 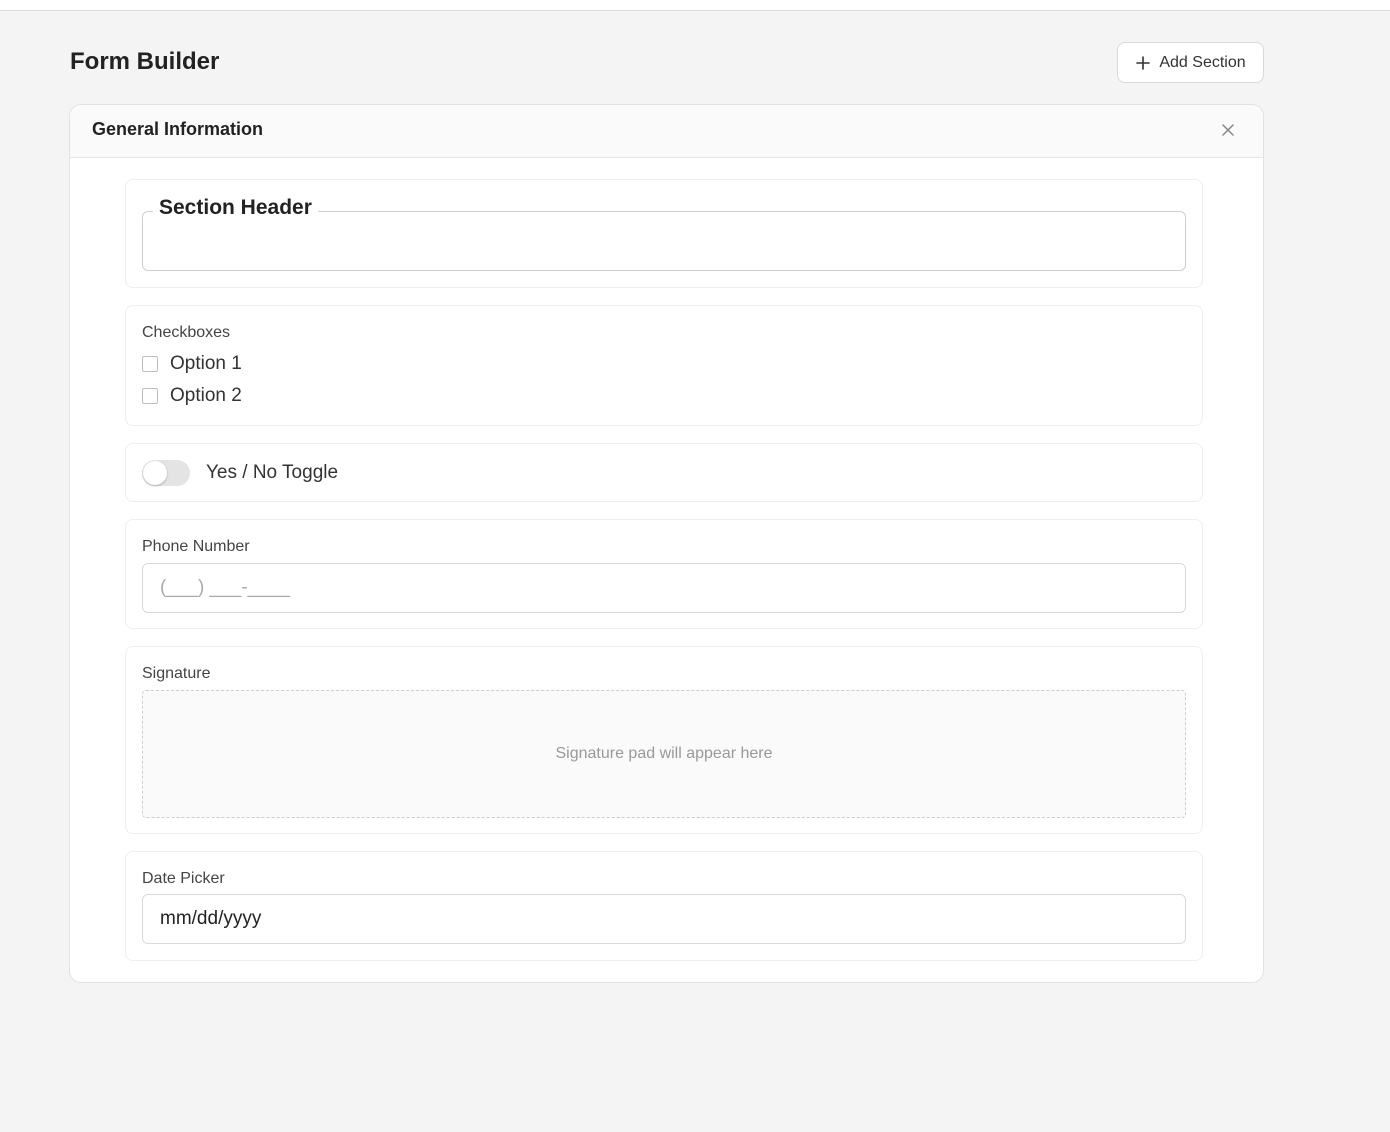 I want to click on date-picker-label: Date Picker, so click(x=183, y=878).